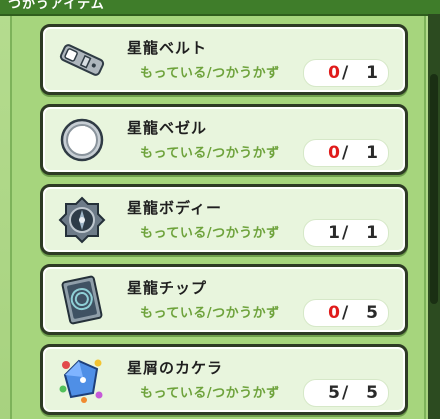  What do you see at coordinates (167, 128) in the screenshot?
I see `item-name: 星龍ベゼル` at bounding box center [167, 128].